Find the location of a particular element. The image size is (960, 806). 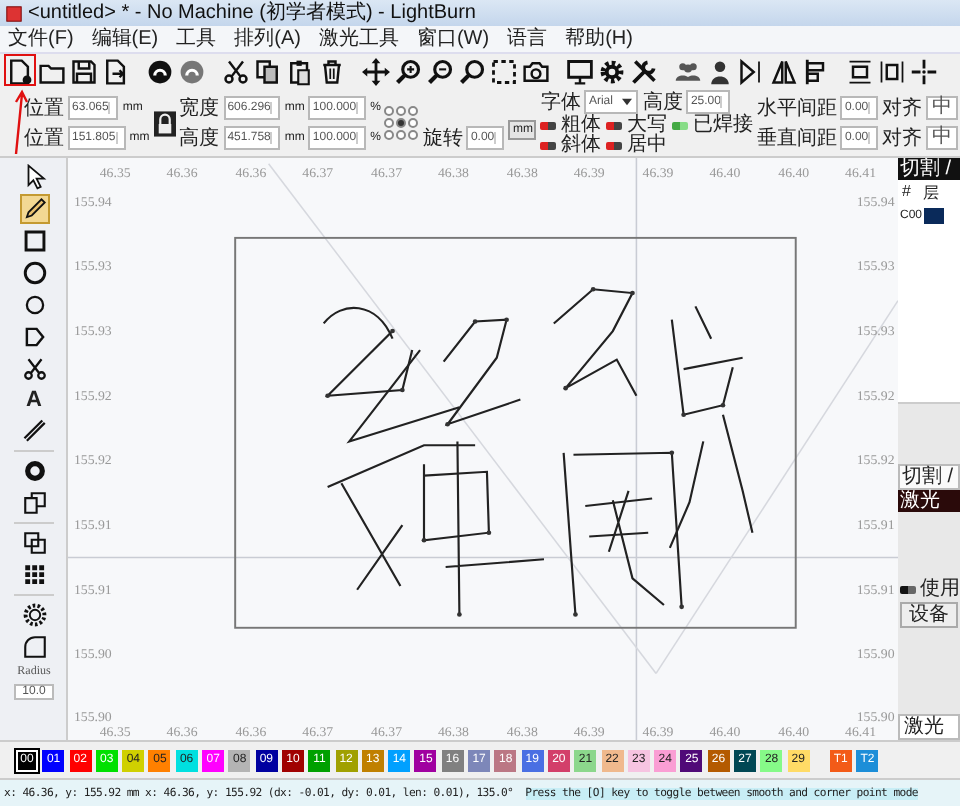

ring-icon is located at coordinates (34, 471).